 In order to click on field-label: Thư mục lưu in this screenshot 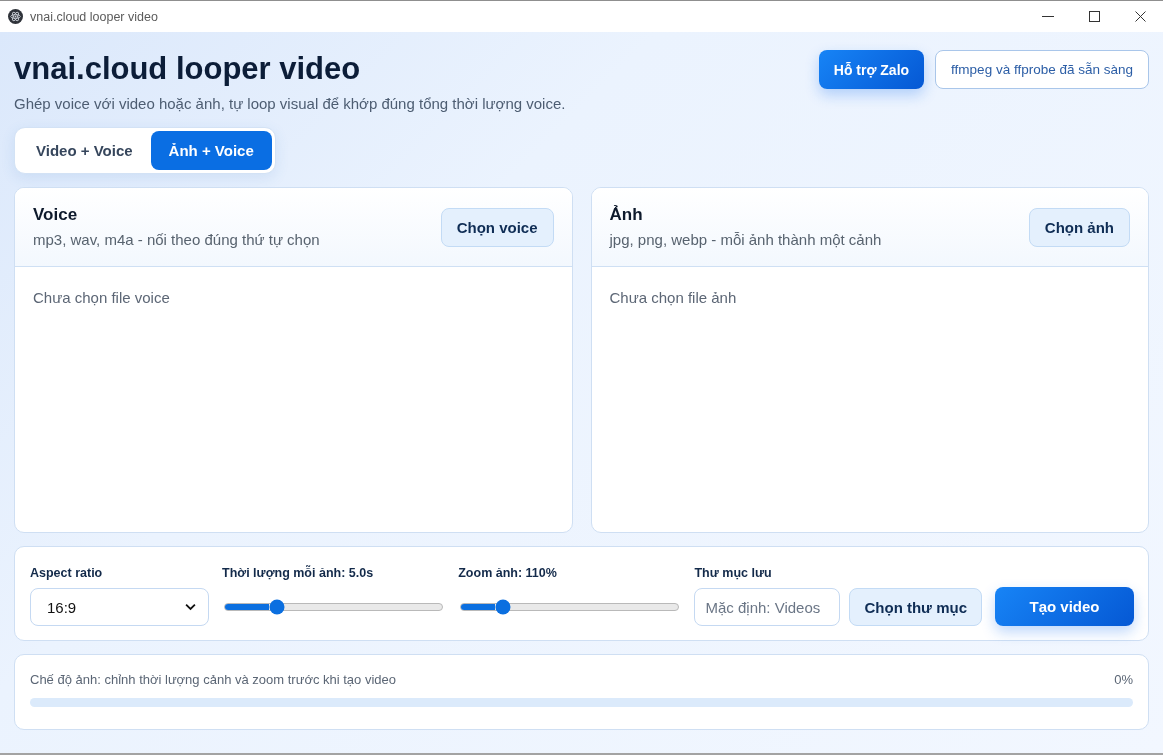, I will do `click(733, 573)`.